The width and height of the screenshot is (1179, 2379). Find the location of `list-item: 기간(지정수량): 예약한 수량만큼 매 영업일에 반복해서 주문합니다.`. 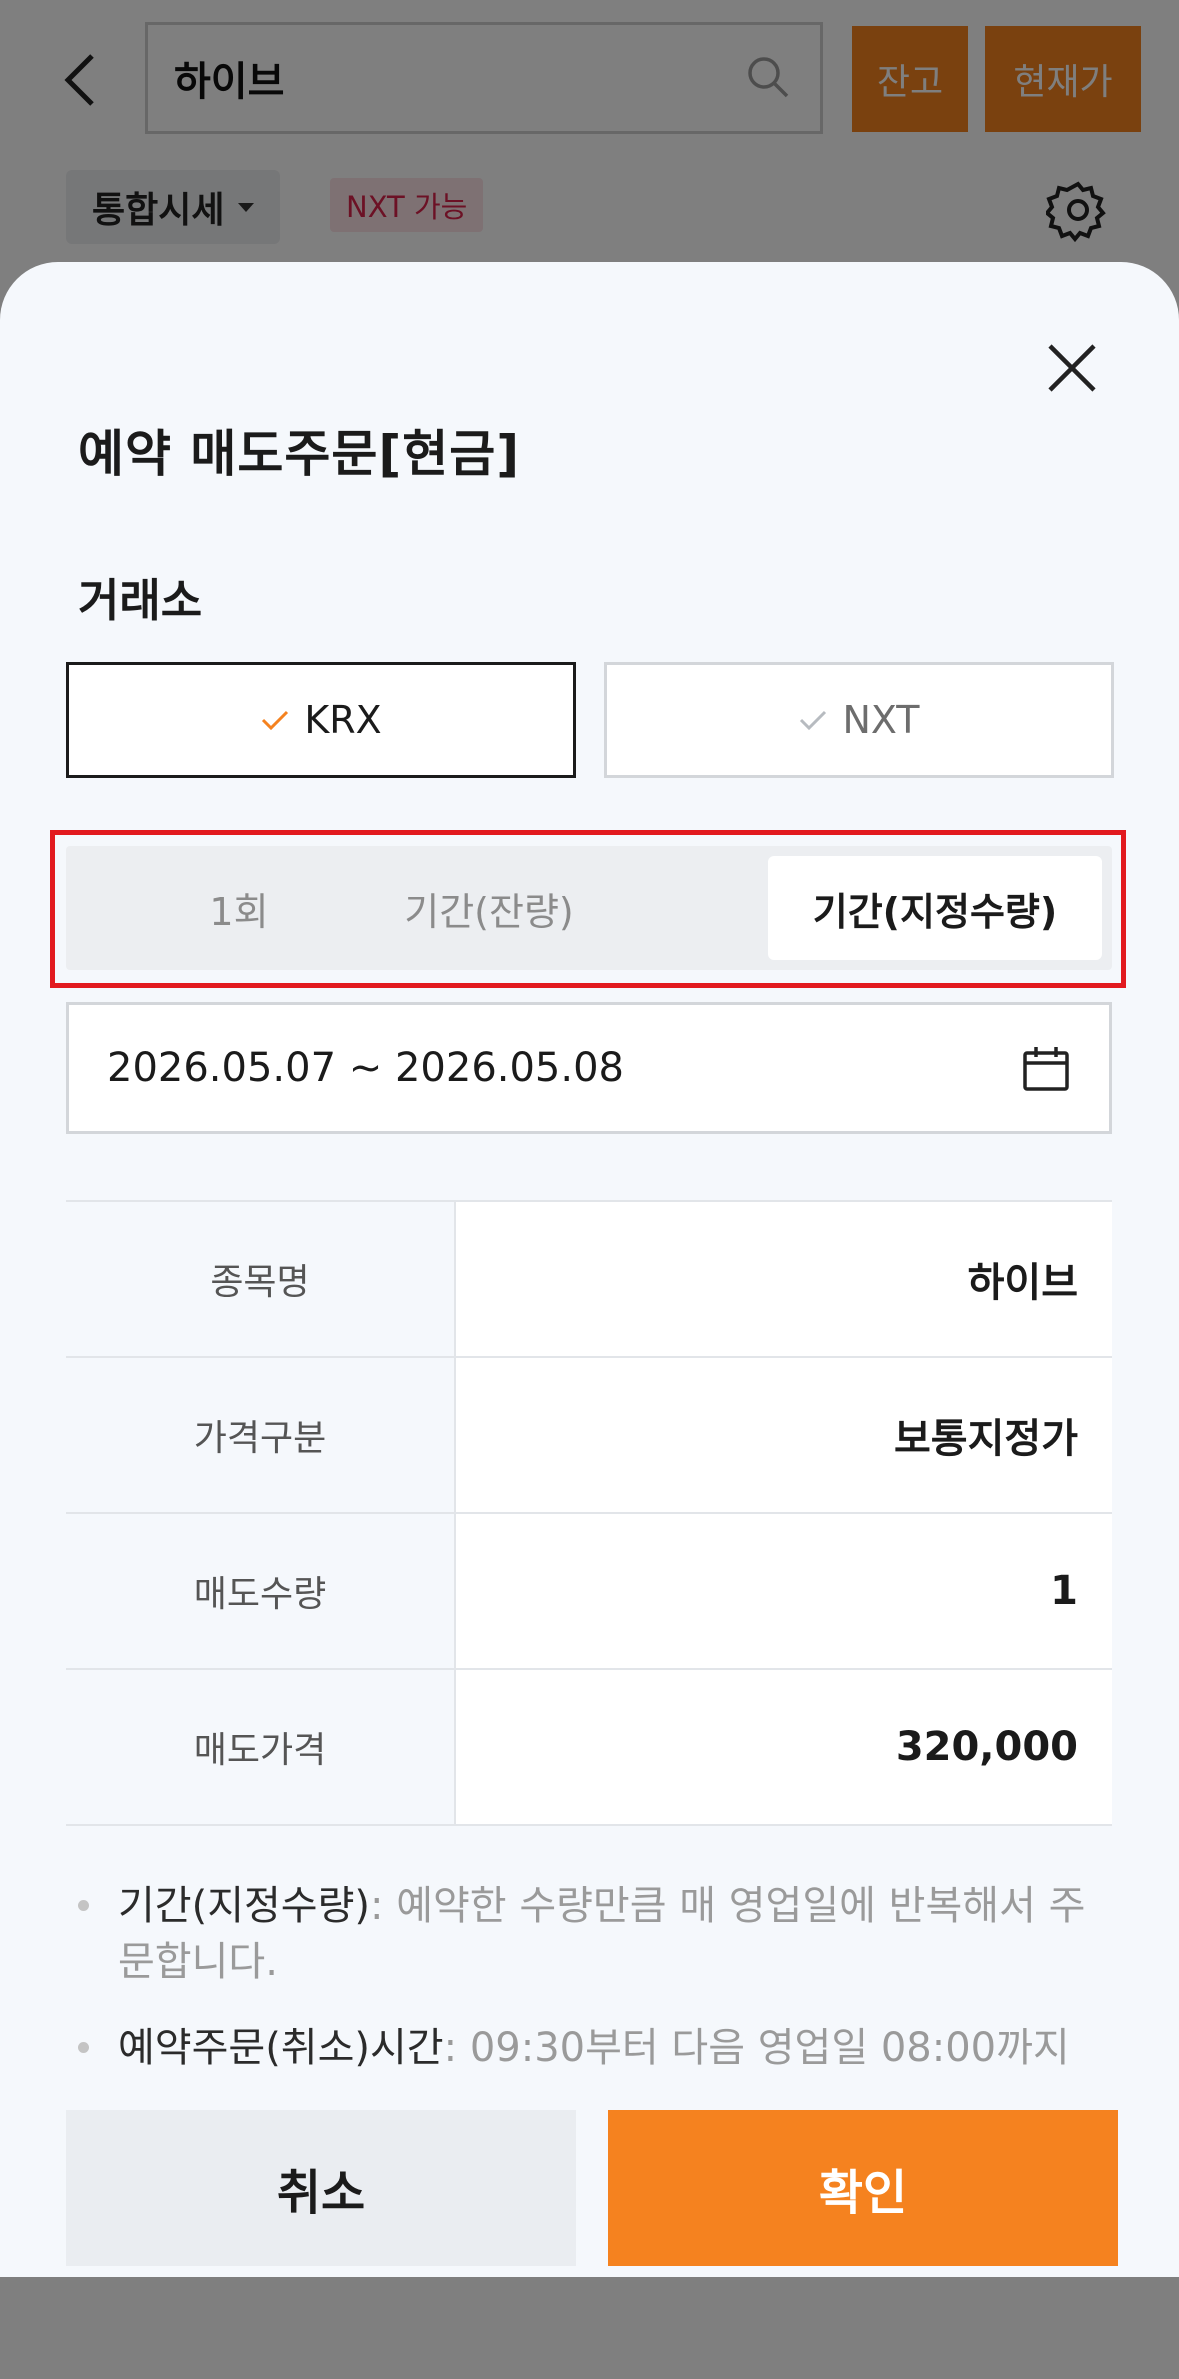

list-item: 기간(지정수량): 예약한 수량만큼 매 영업일에 반복해서 주문합니다. is located at coordinates (589, 1934).